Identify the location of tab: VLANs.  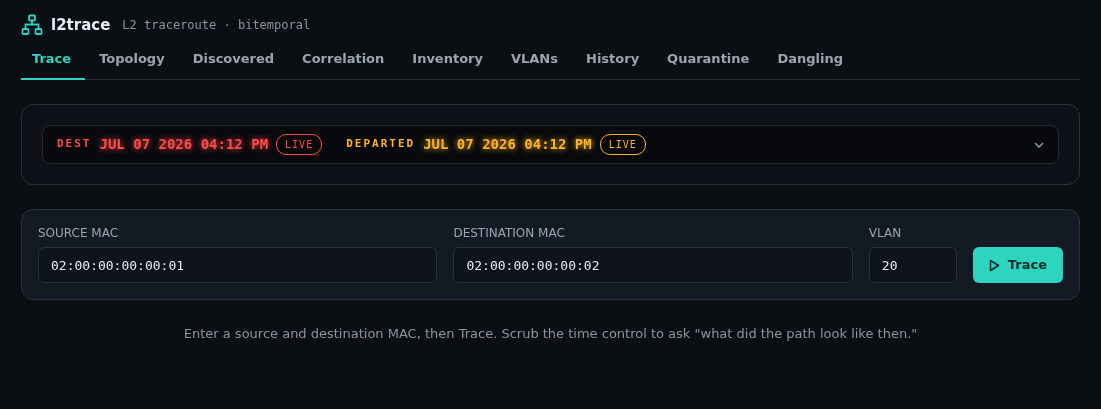
(534, 62).